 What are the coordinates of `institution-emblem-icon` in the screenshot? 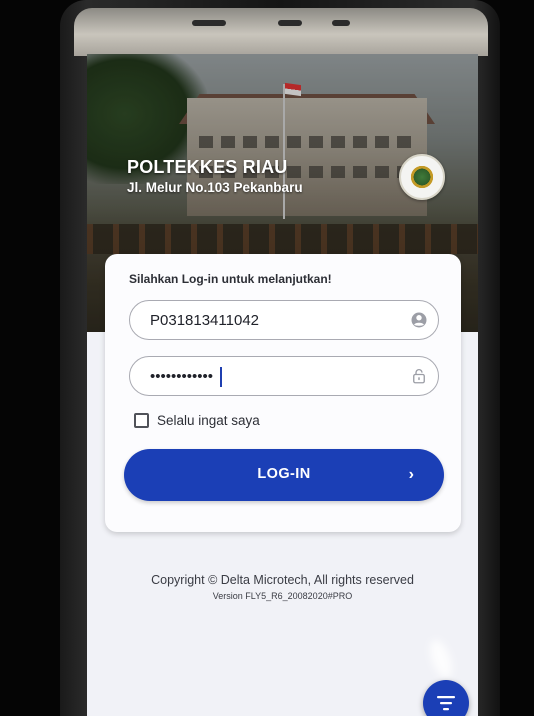 It's located at (422, 177).